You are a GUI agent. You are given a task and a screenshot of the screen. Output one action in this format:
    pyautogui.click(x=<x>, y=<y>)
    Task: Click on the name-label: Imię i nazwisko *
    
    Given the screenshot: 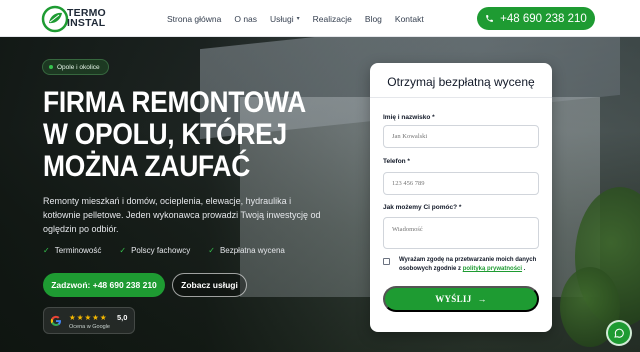 What is the action you would take?
    pyautogui.click(x=409, y=117)
    